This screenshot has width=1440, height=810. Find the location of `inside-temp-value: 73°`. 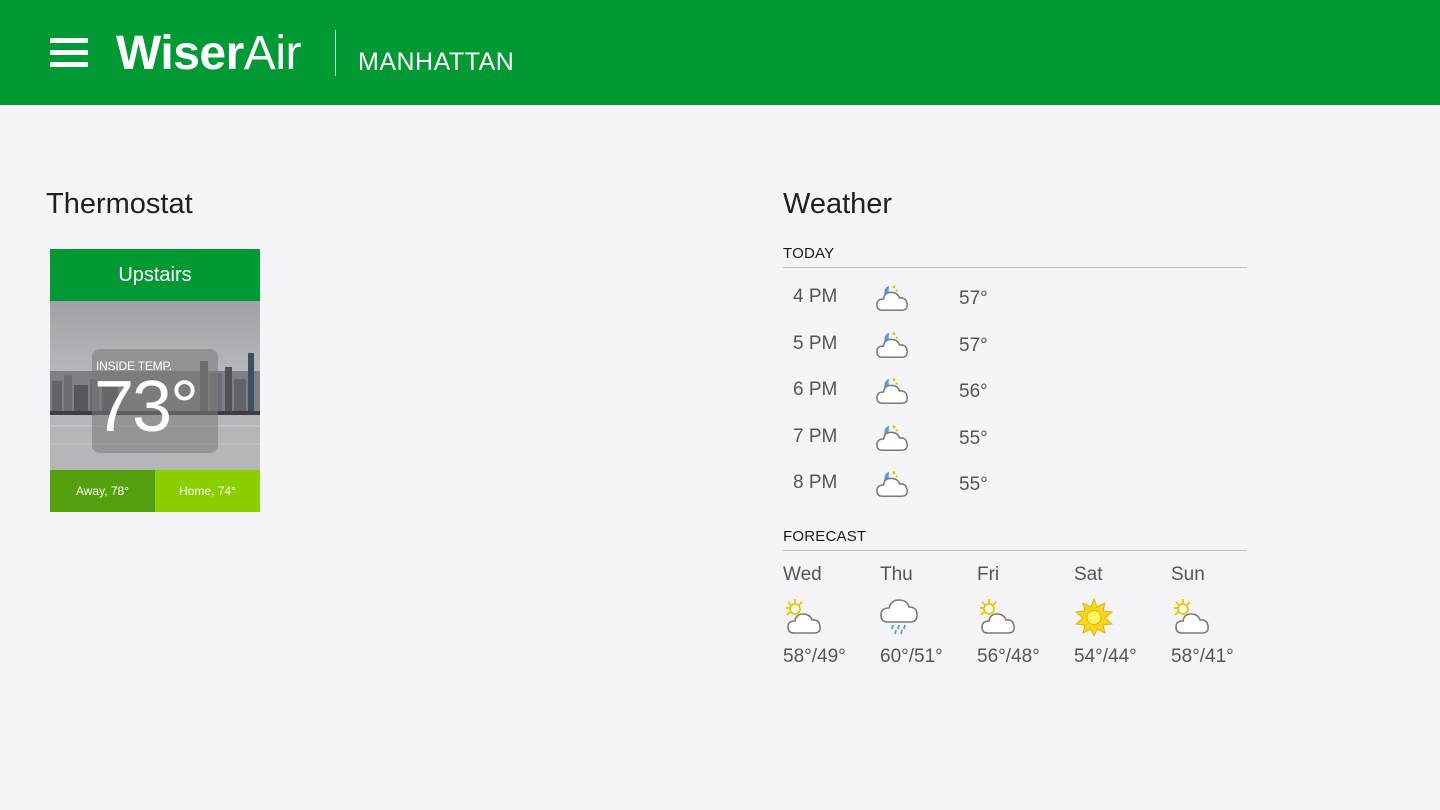

inside-temp-value: 73° is located at coordinates (146, 407).